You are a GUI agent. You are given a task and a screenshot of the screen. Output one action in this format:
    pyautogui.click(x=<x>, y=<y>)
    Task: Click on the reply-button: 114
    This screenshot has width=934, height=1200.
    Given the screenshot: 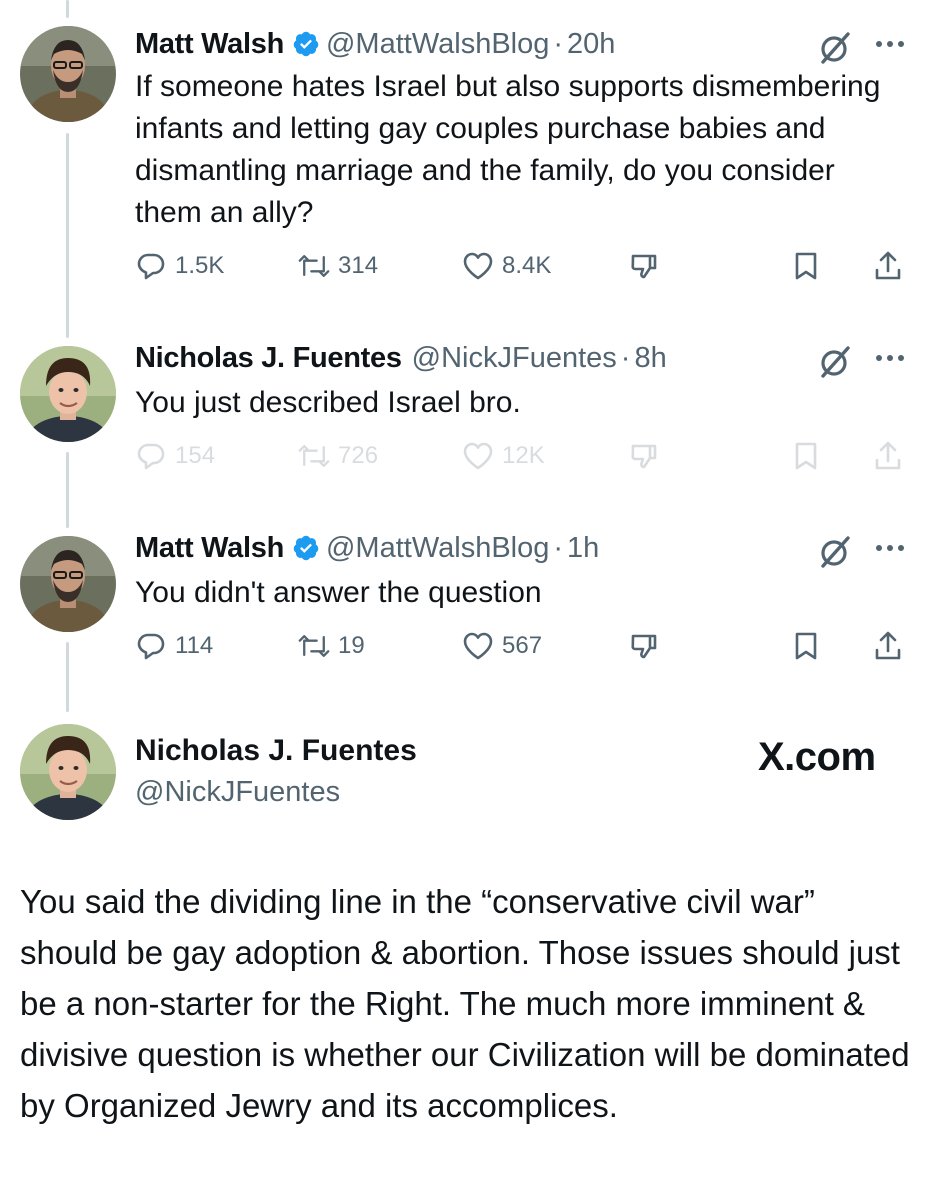 What is the action you would take?
    pyautogui.click(x=174, y=646)
    